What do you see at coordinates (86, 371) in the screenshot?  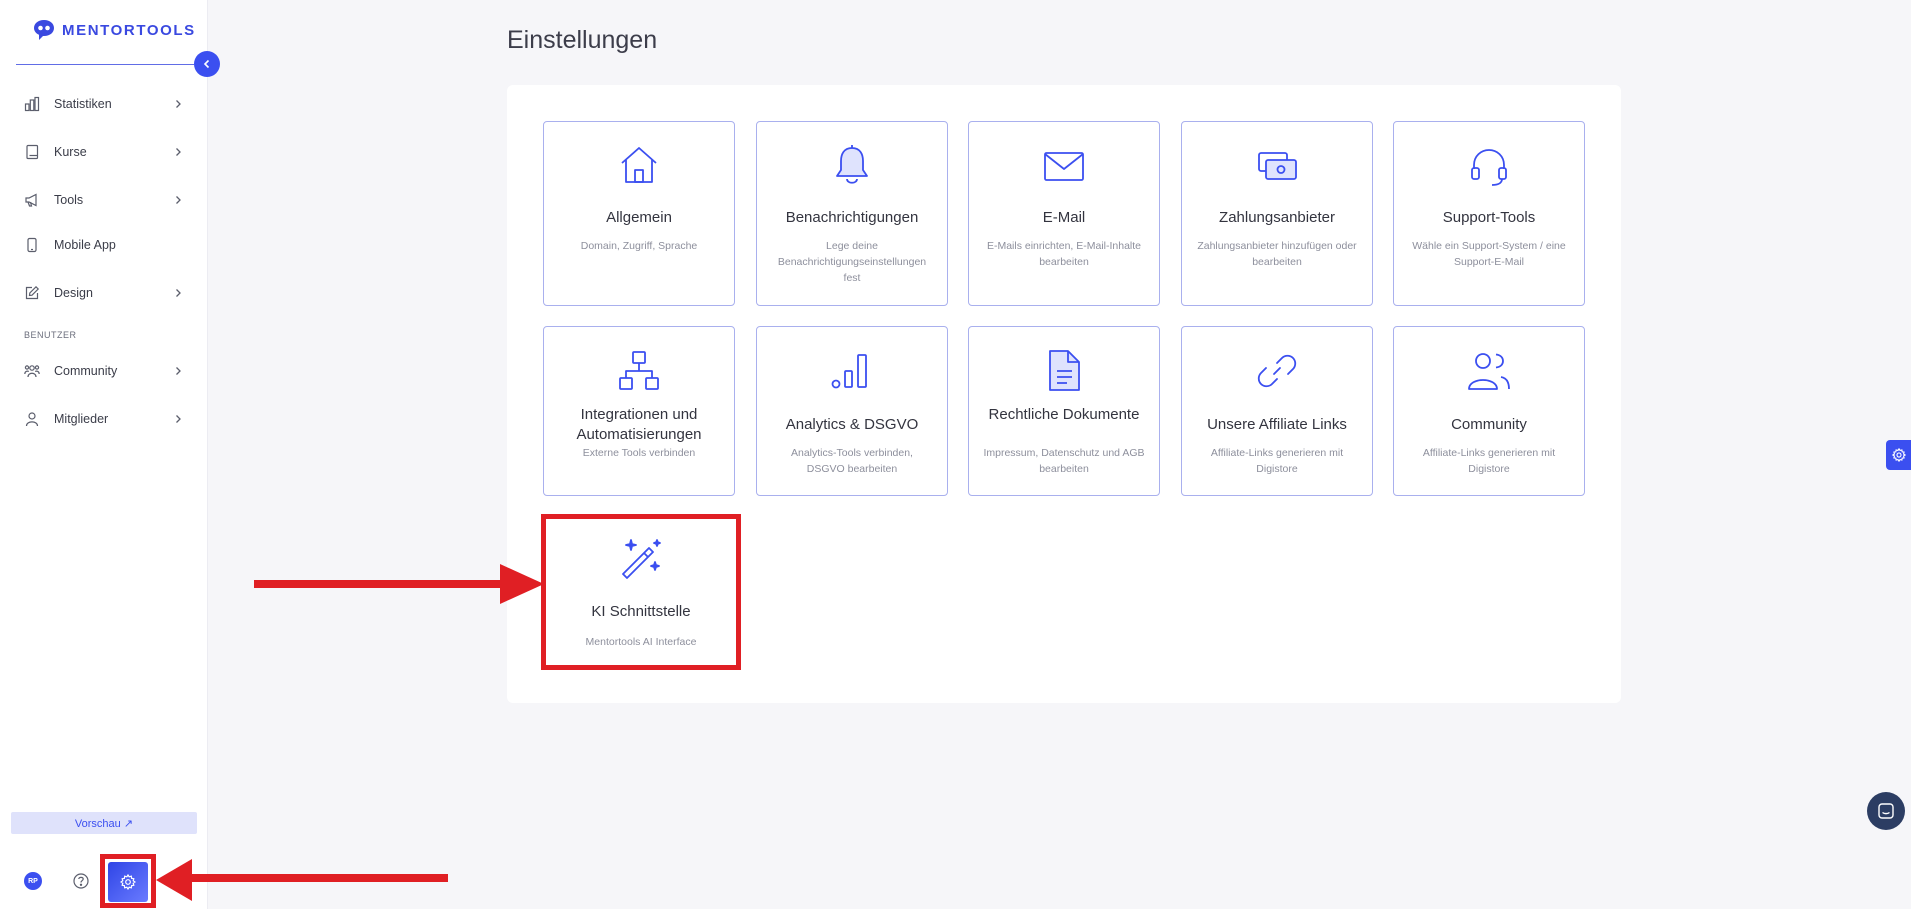 I see `sidebar-item-label: Community` at bounding box center [86, 371].